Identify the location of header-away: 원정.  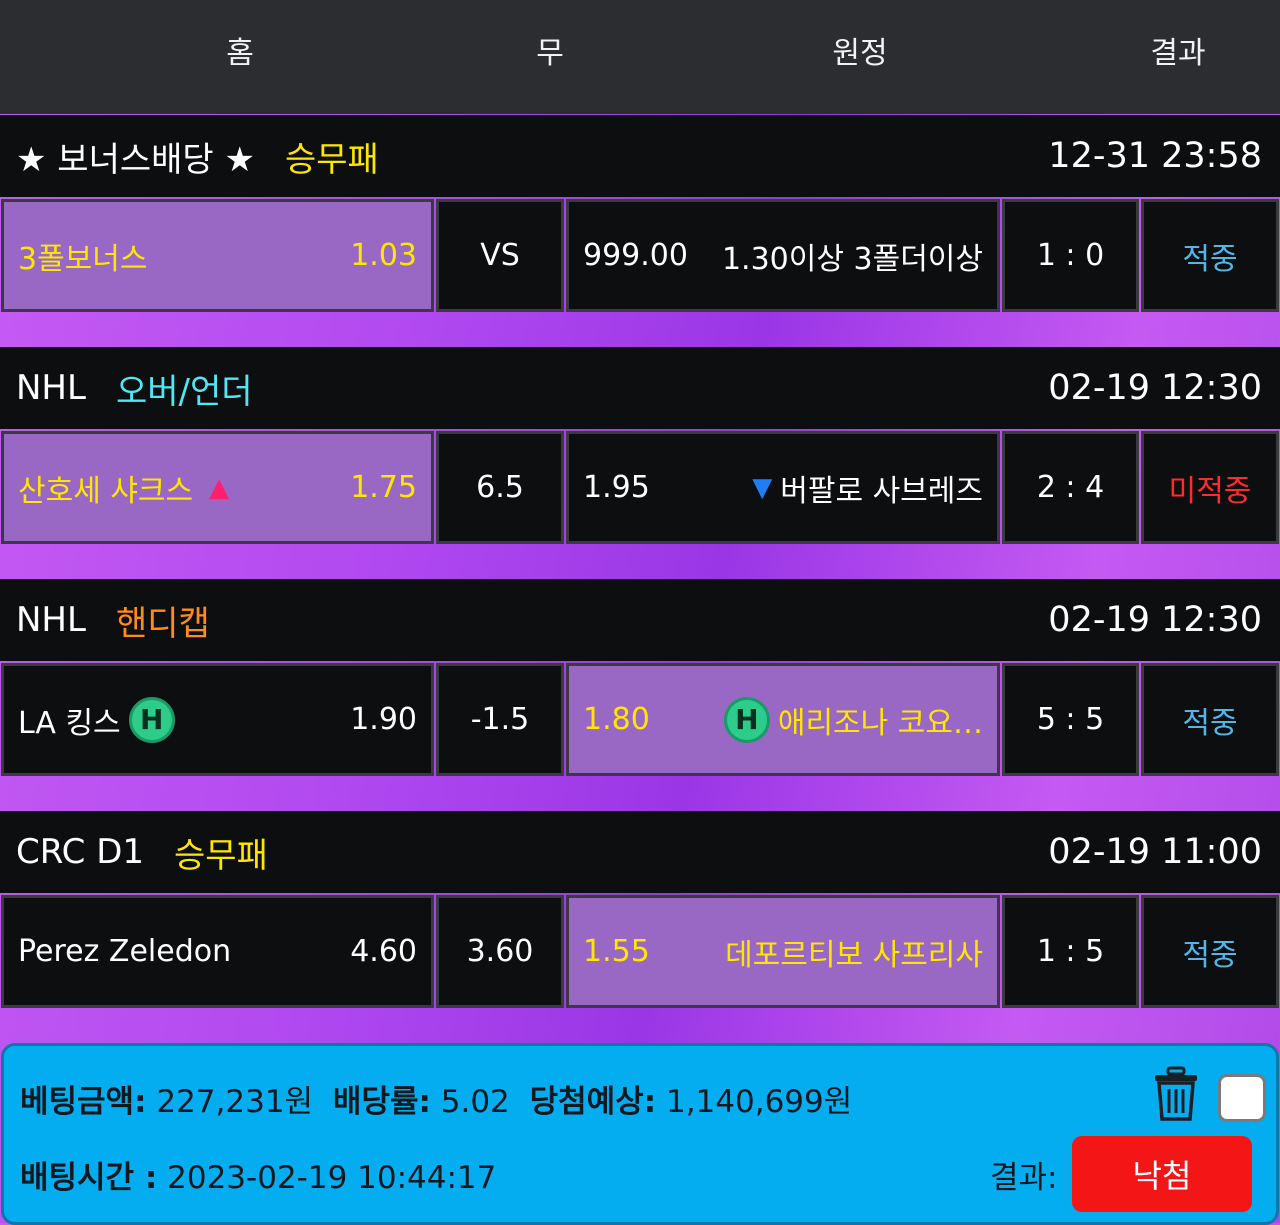
(860, 53).